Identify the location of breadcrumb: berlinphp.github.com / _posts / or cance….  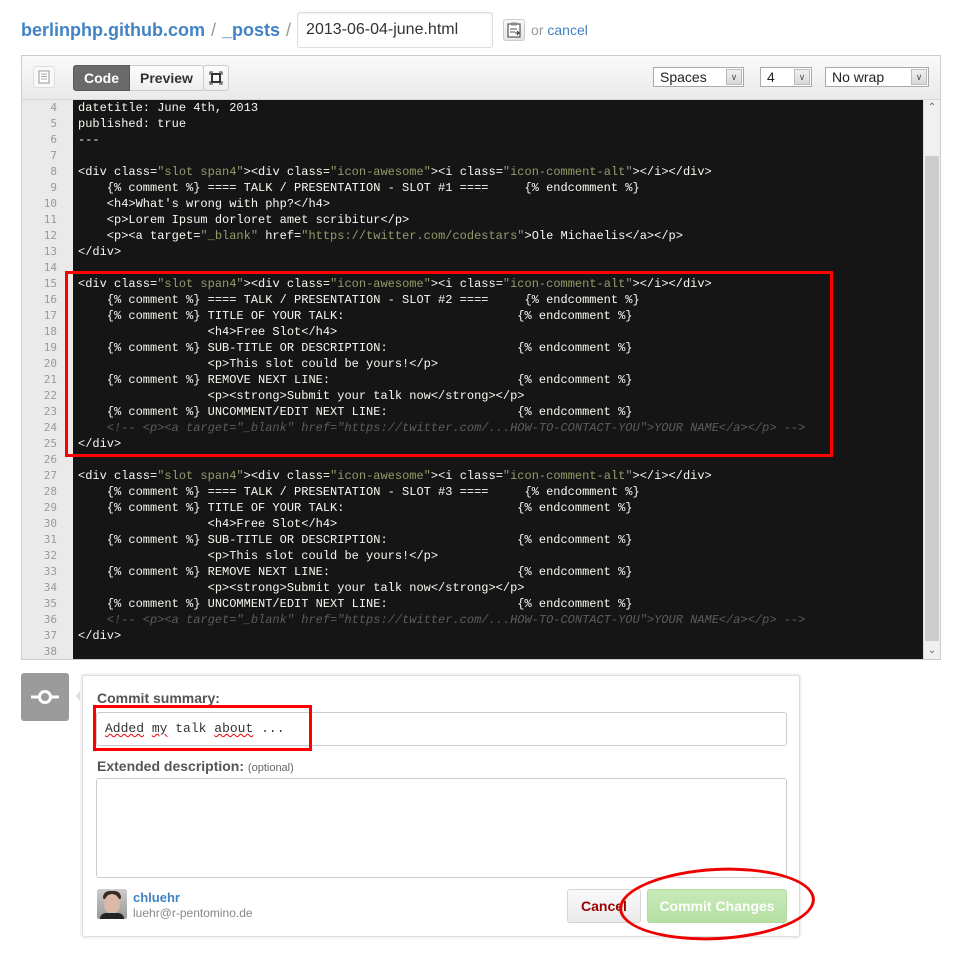
(304, 30).